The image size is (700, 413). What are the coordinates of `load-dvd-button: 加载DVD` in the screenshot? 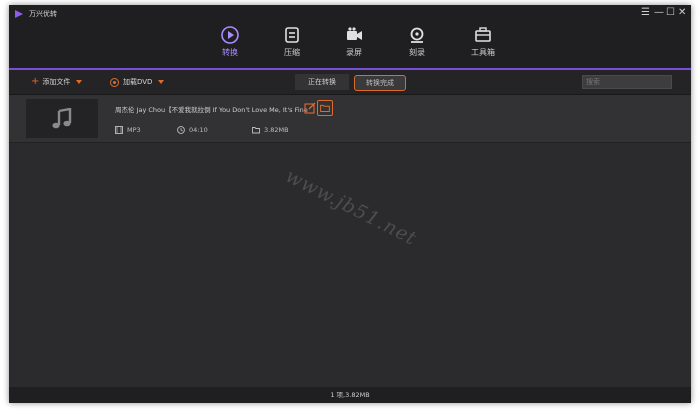 It's located at (137, 82).